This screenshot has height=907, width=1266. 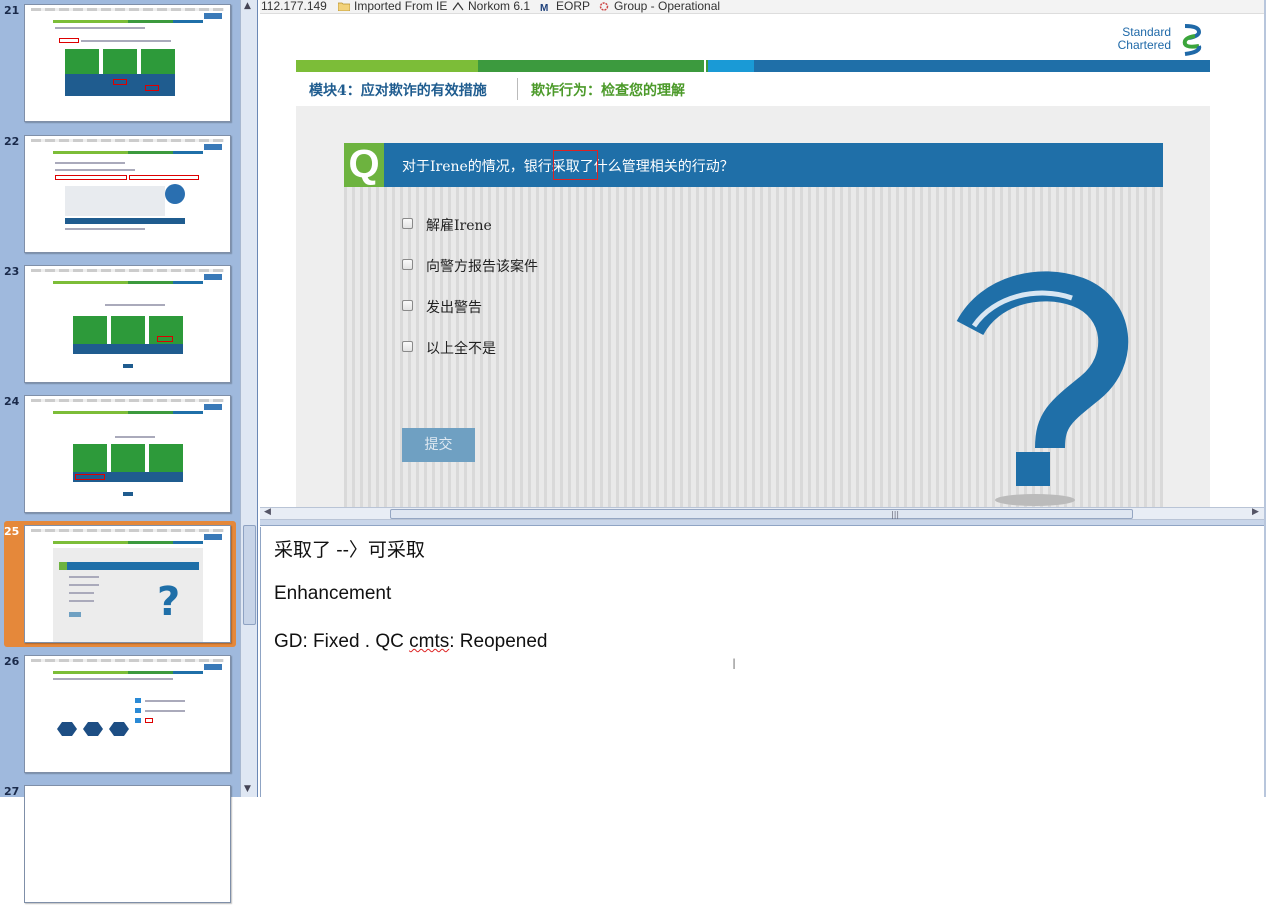 I want to click on folder-icon, so click(x=344, y=7).